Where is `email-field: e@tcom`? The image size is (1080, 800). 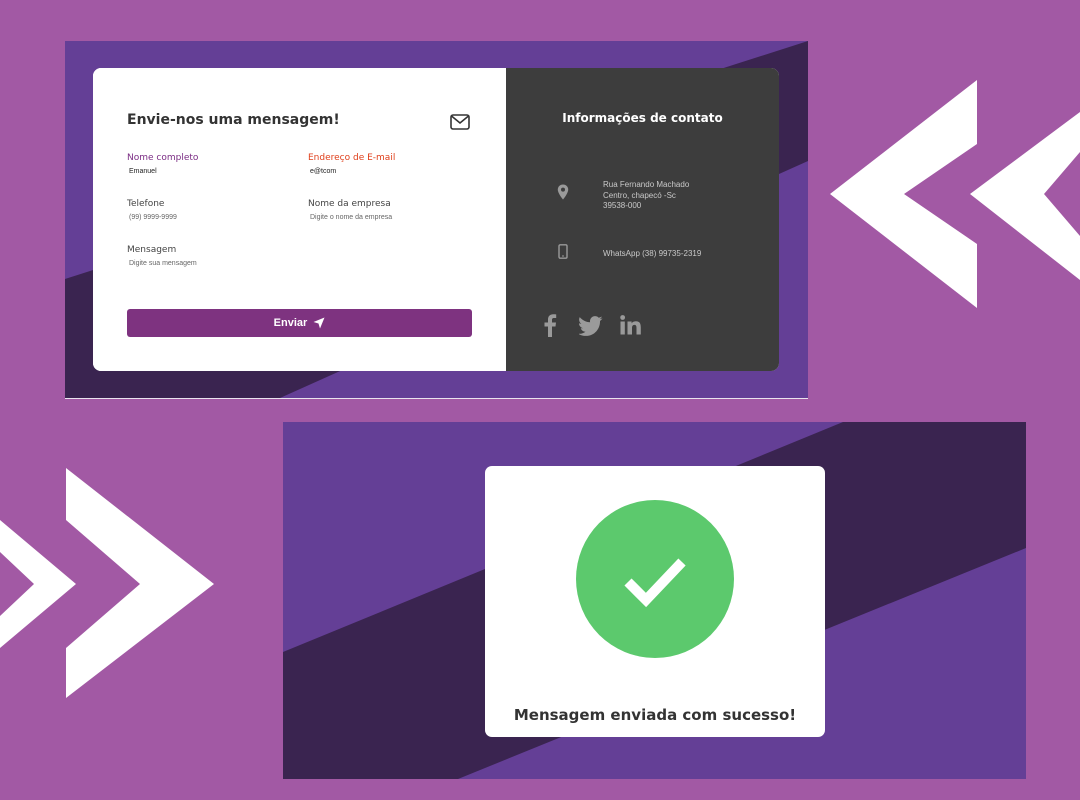
email-field: e@tcom is located at coordinates (323, 171).